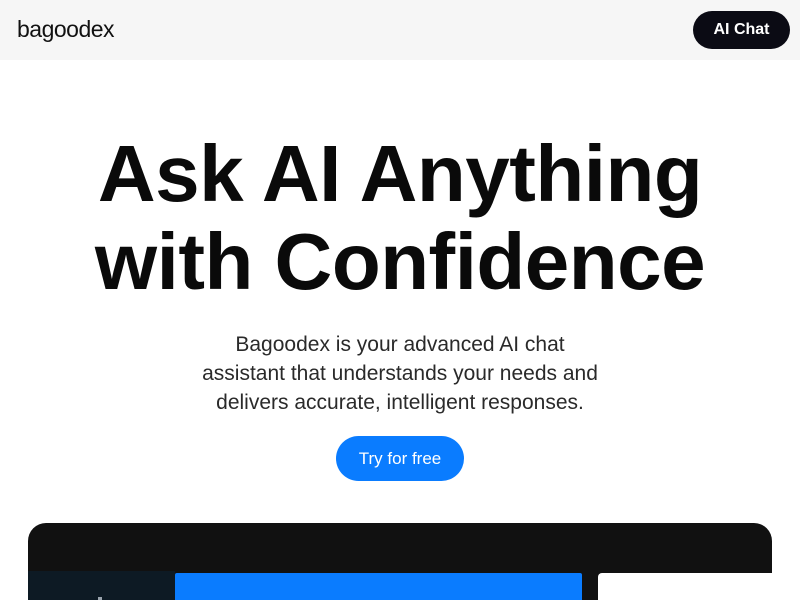  I want to click on hero-subtitle-line: Bagoodex is your advanced AI chat, so click(400, 344).